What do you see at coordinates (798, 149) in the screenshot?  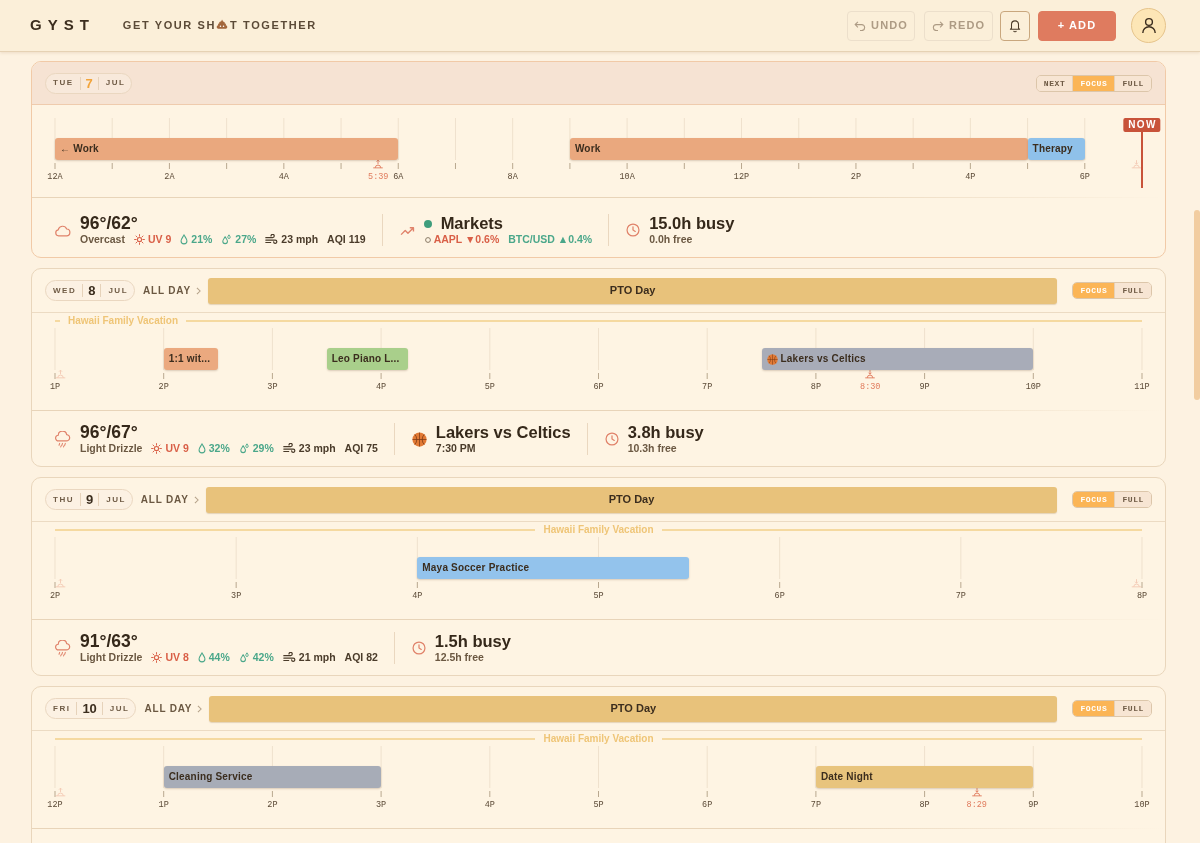 I see `timeline-event: Work` at bounding box center [798, 149].